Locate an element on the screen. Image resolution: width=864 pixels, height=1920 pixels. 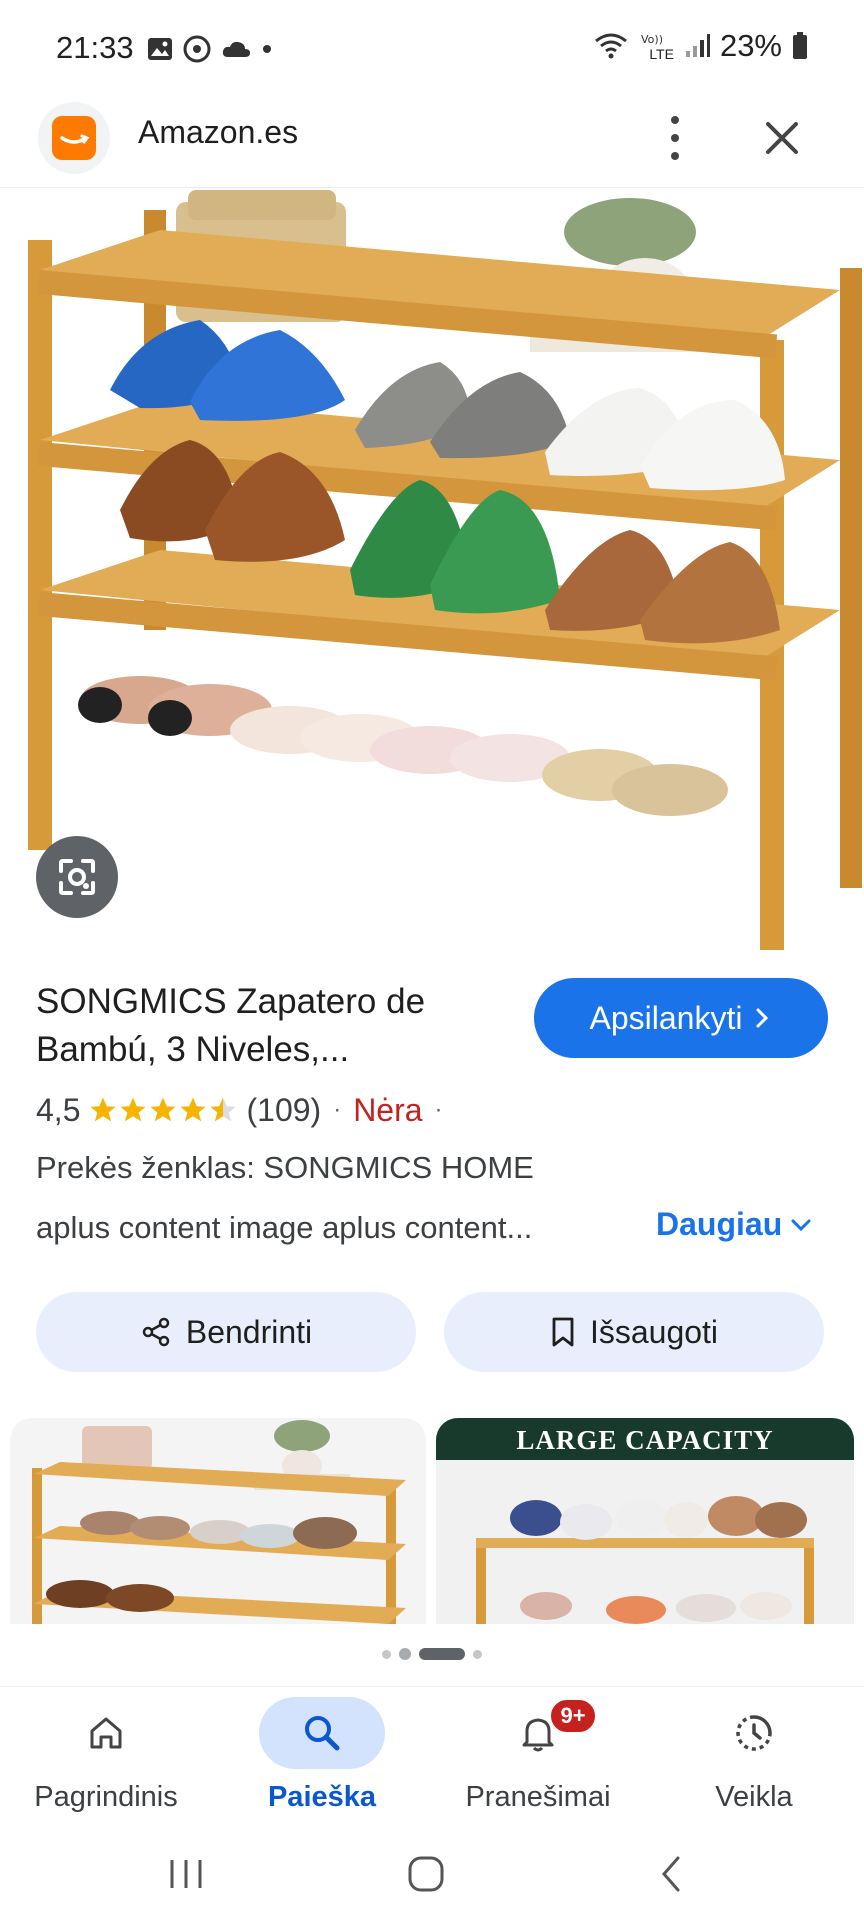
more-link: Daugiau is located at coordinates (734, 1224).